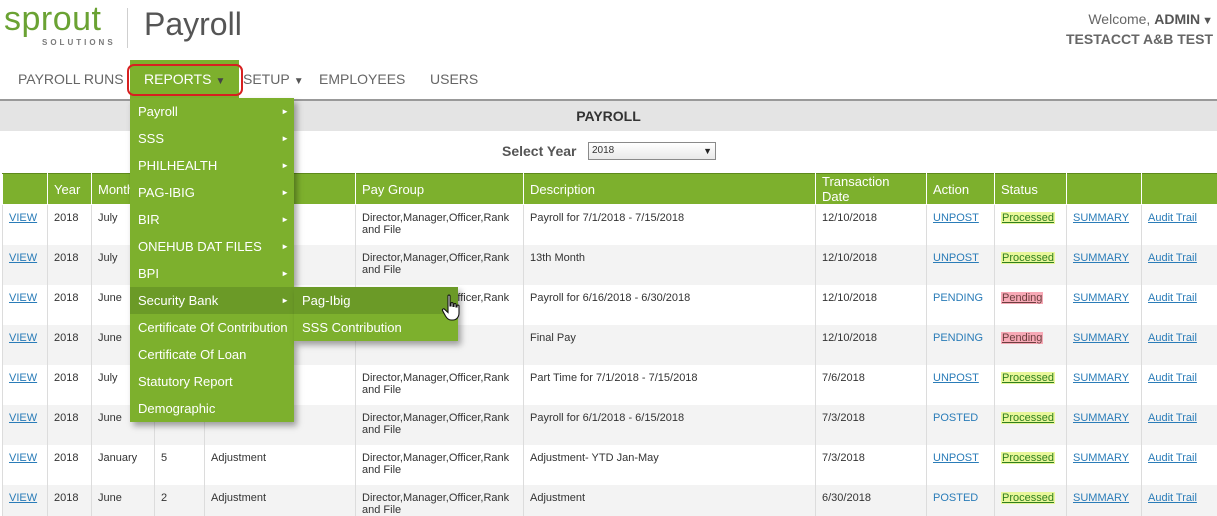 The height and width of the screenshot is (516, 1217). Describe the element at coordinates (212, 354) in the screenshot. I see `menu-item-certificate-of-loan: Certificate Of Loan` at that location.